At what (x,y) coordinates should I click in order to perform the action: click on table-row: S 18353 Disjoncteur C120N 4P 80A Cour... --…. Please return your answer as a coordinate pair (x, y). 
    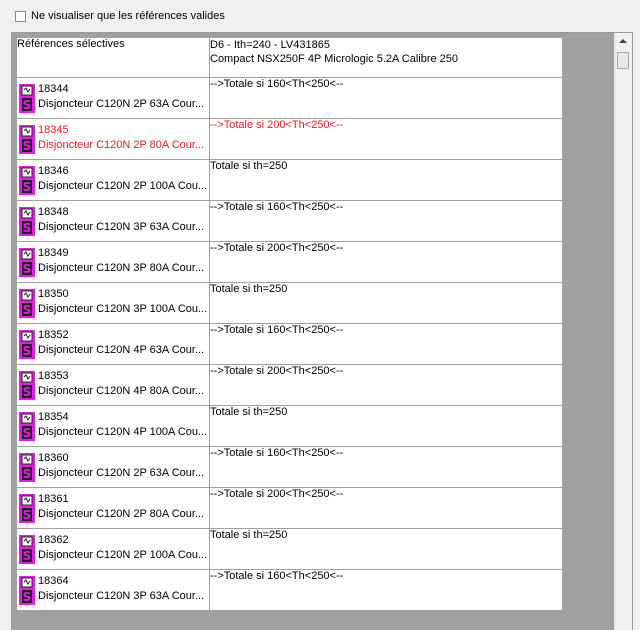
    Looking at the image, I should click on (289, 385).